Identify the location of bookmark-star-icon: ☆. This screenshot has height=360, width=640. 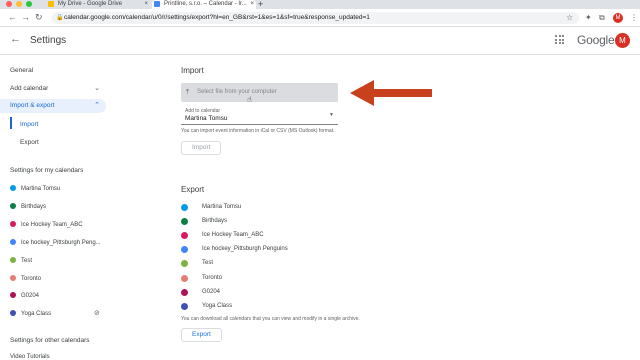
(569, 18).